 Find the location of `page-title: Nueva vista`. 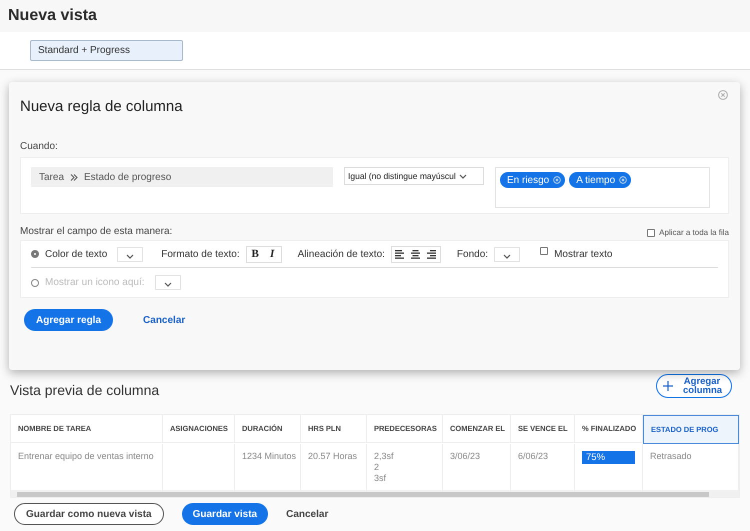

page-title: Nueva vista is located at coordinates (52, 16).